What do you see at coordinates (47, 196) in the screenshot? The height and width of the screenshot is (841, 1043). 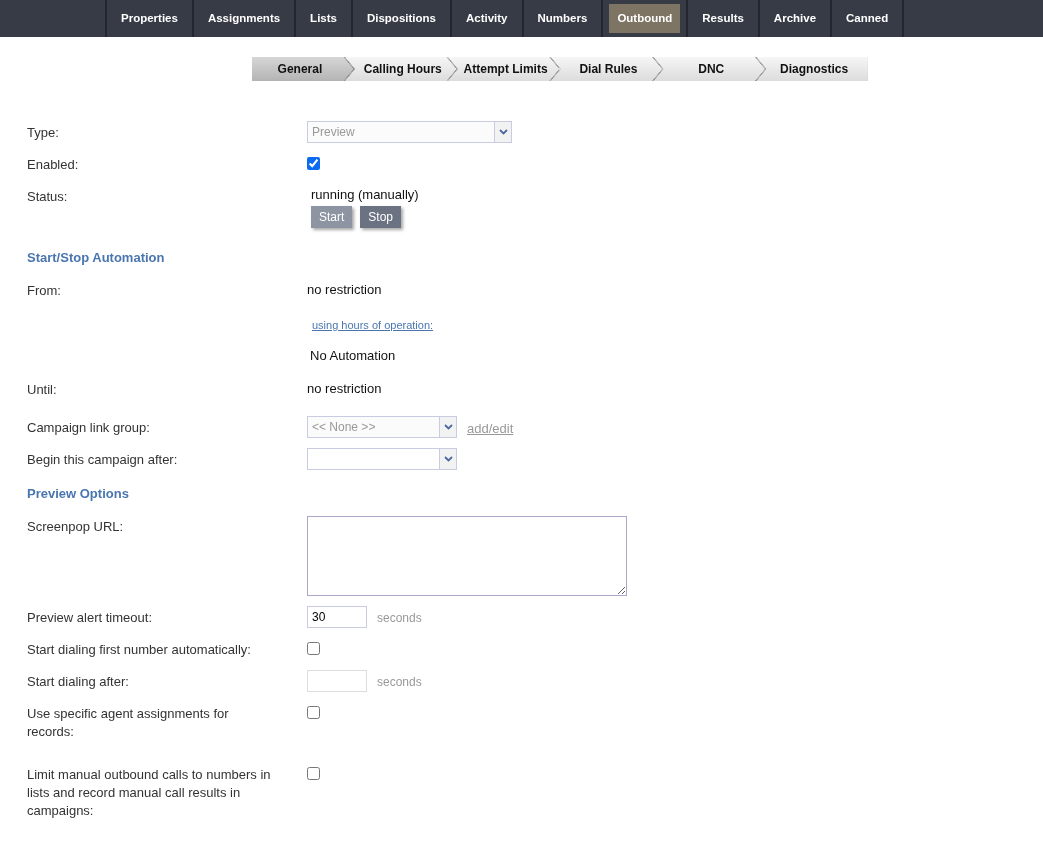 I see `field-label: Status:` at bounding box center [47, 196].